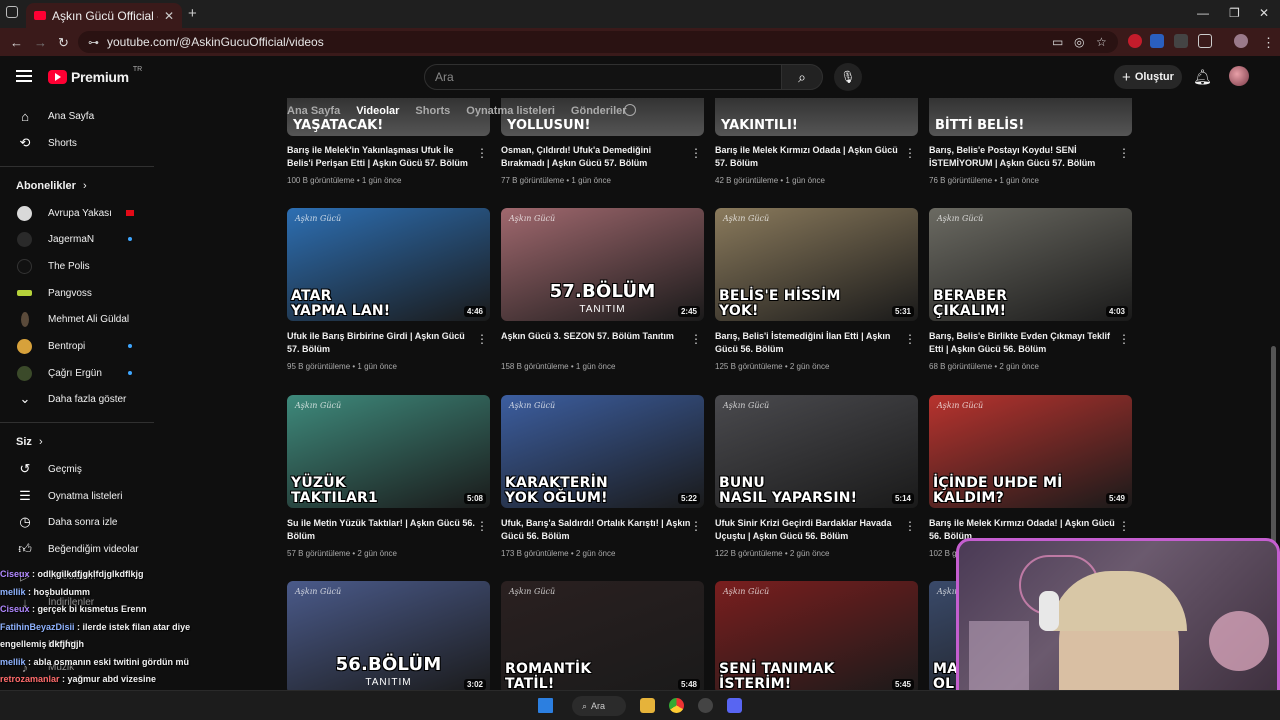 This screenshot has height=720, width=1280. Describe the element at coordinates (1273, 451) in the screenshot. I see `page-scrollbar` at that location.